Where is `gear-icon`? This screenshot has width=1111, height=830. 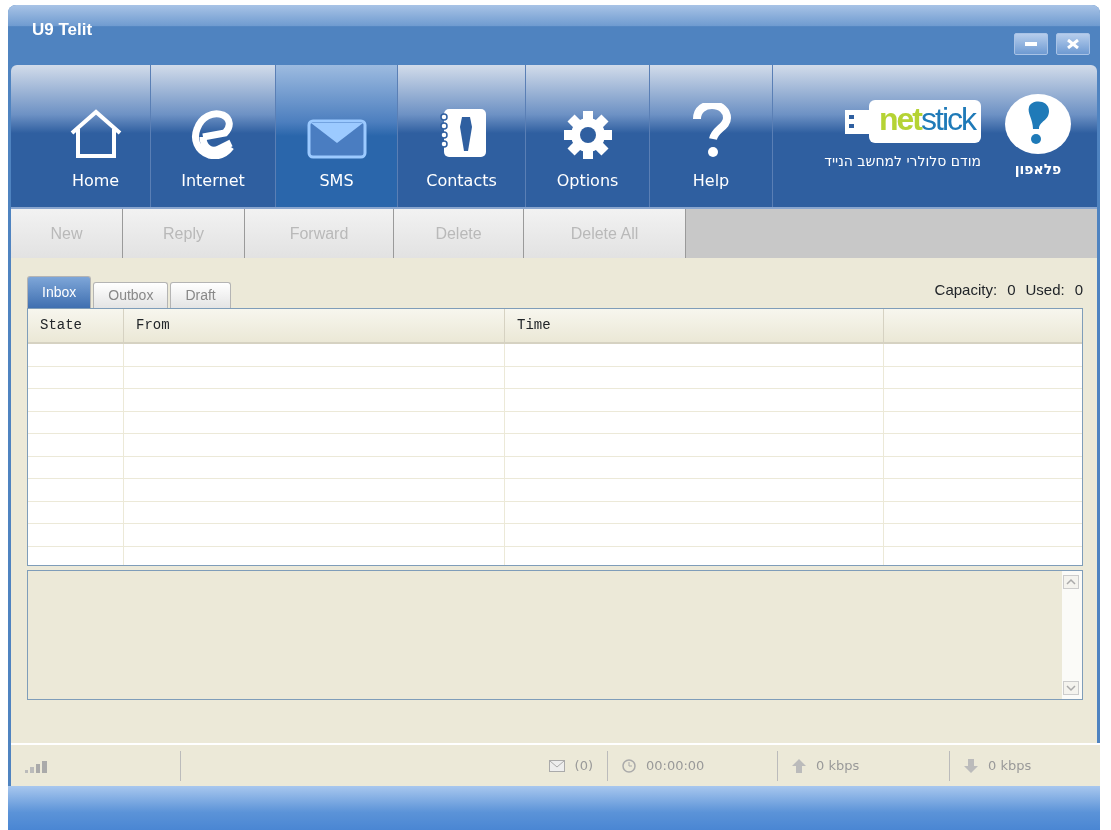 gear-icon is located at coordinates (587, 135).